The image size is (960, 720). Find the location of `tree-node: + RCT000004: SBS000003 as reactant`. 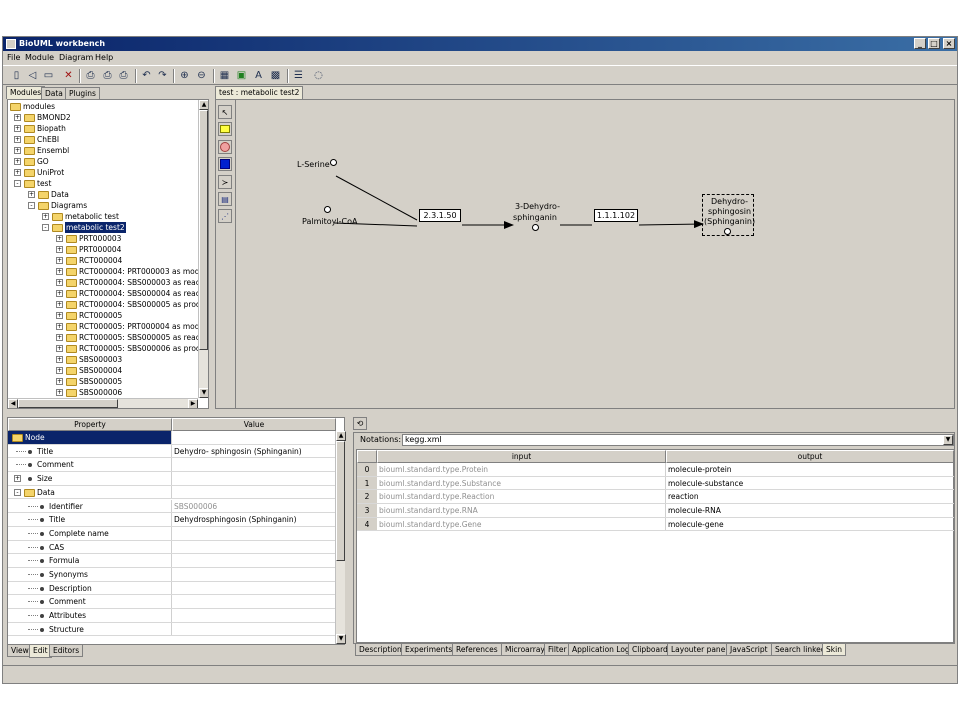

tree-node: + RCT000004: SBS000003 as reactant is located at coordinates (108, 282).